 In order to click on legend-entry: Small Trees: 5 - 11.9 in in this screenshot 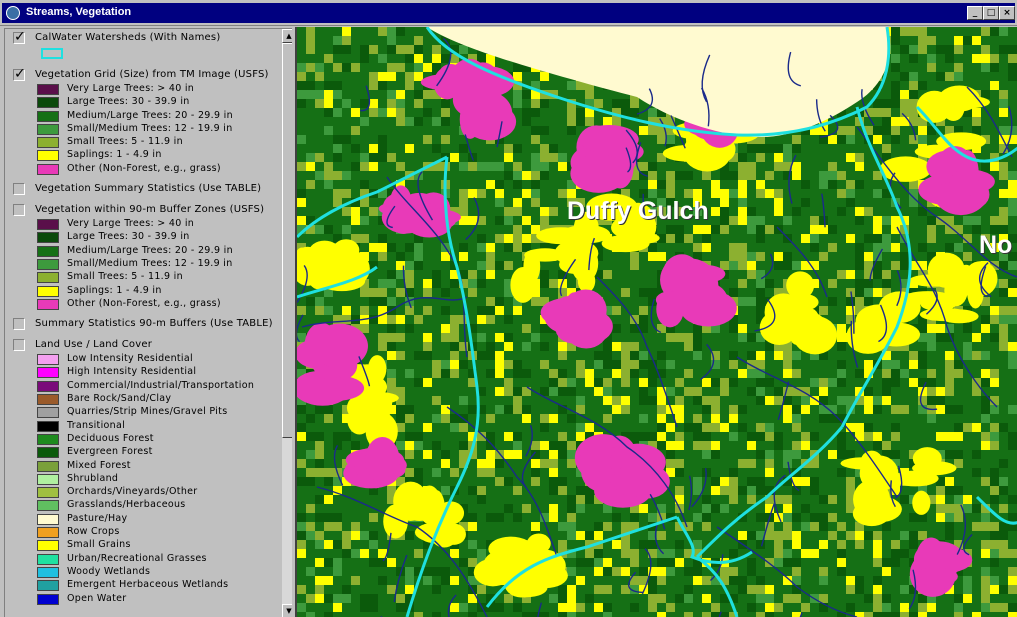, I will do `click(143, 142)`.